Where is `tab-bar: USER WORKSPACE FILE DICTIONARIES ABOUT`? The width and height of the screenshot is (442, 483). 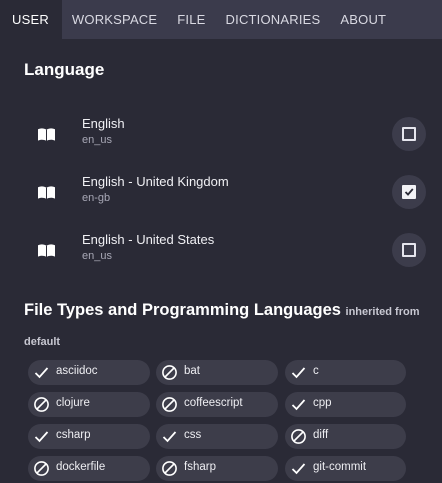
tab-bar: USER WORKSPACE FILE DICTIONARIES ABOUT is located at coordinates (221, 19).